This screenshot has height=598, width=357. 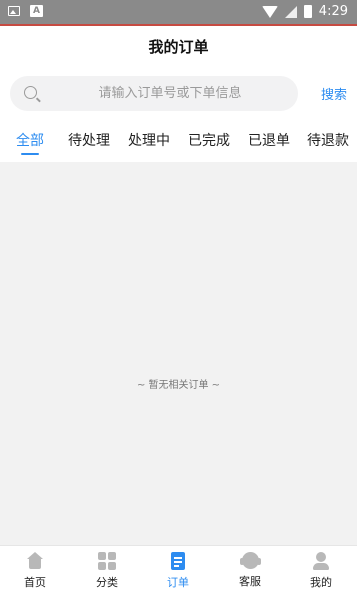 What do you see at coordinates (178, 385) in the screenshot?
I see `empty-message: ~ 暂无相关订单 ~` at bounding box center [178, 385].